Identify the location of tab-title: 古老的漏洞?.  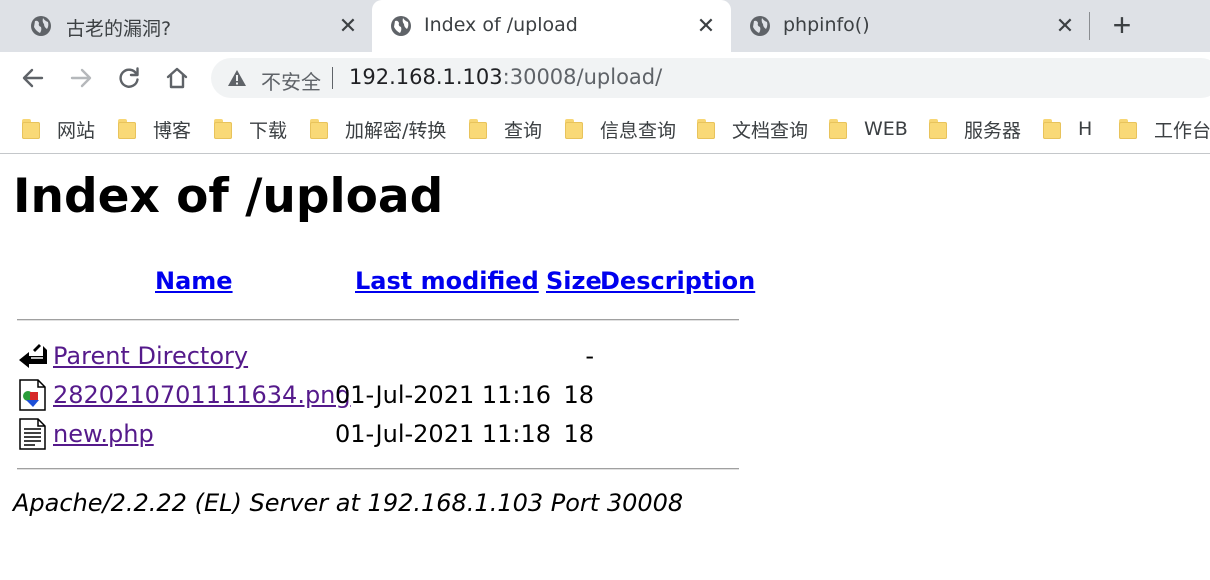
(119, 29).